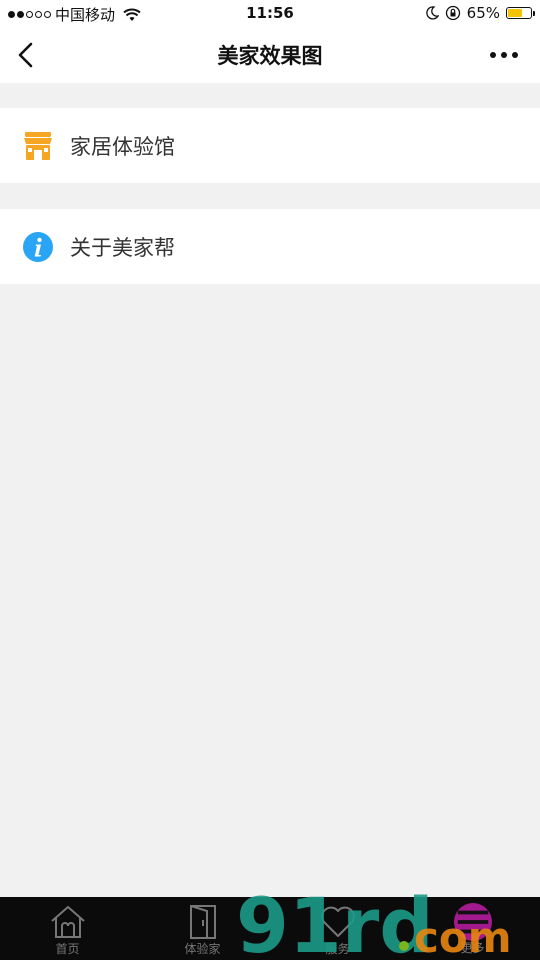 This screenshot has height=960, width=540. Describe the element at coordinates (38, 246) in the screenshot. I see `info-icon` at that location.